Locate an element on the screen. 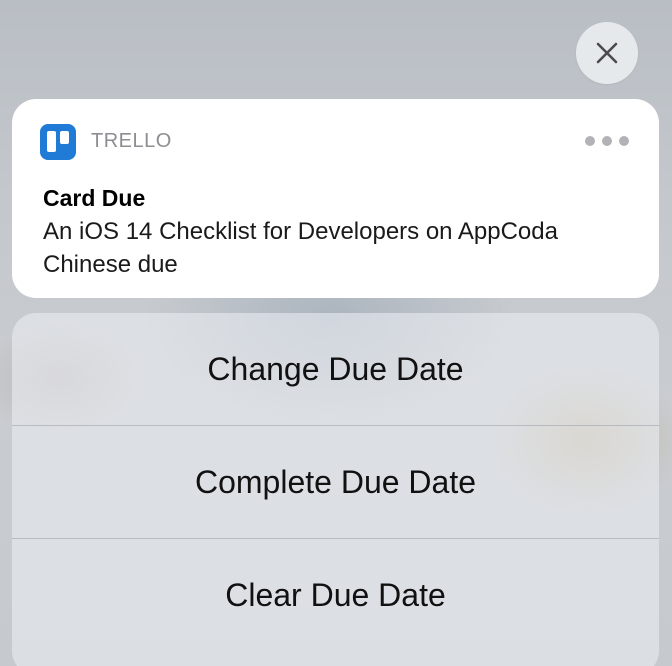 Image resolution: width=672 pixels, height=666 pixels. close-icon is located at coordinates (607, 53).